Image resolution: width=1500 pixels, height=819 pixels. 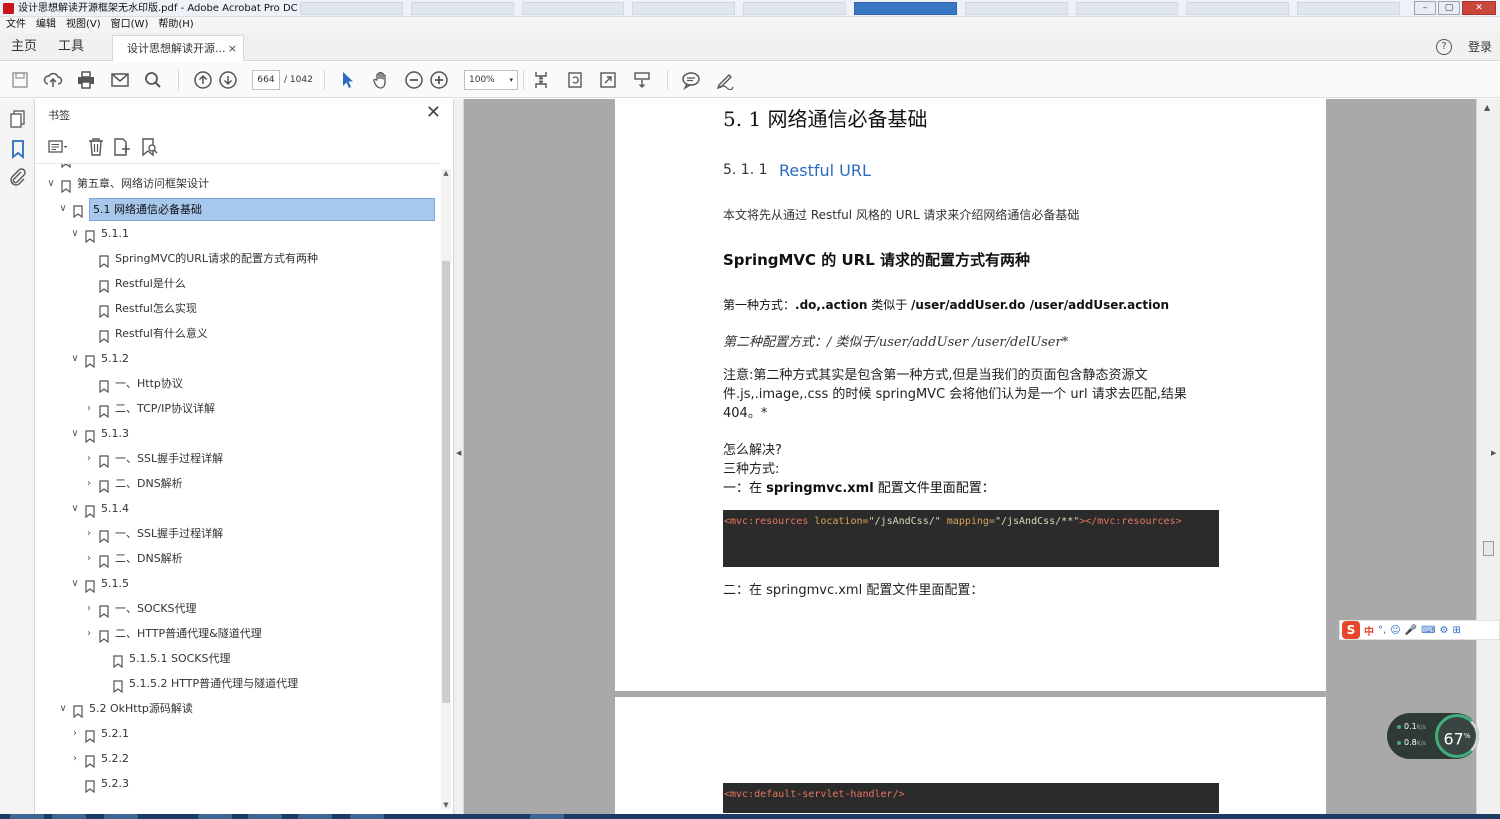 What do you see at coordinates (122, 147) in the screenshot?
I see `new-bookmark-icon` at bounding box center [122, 147].